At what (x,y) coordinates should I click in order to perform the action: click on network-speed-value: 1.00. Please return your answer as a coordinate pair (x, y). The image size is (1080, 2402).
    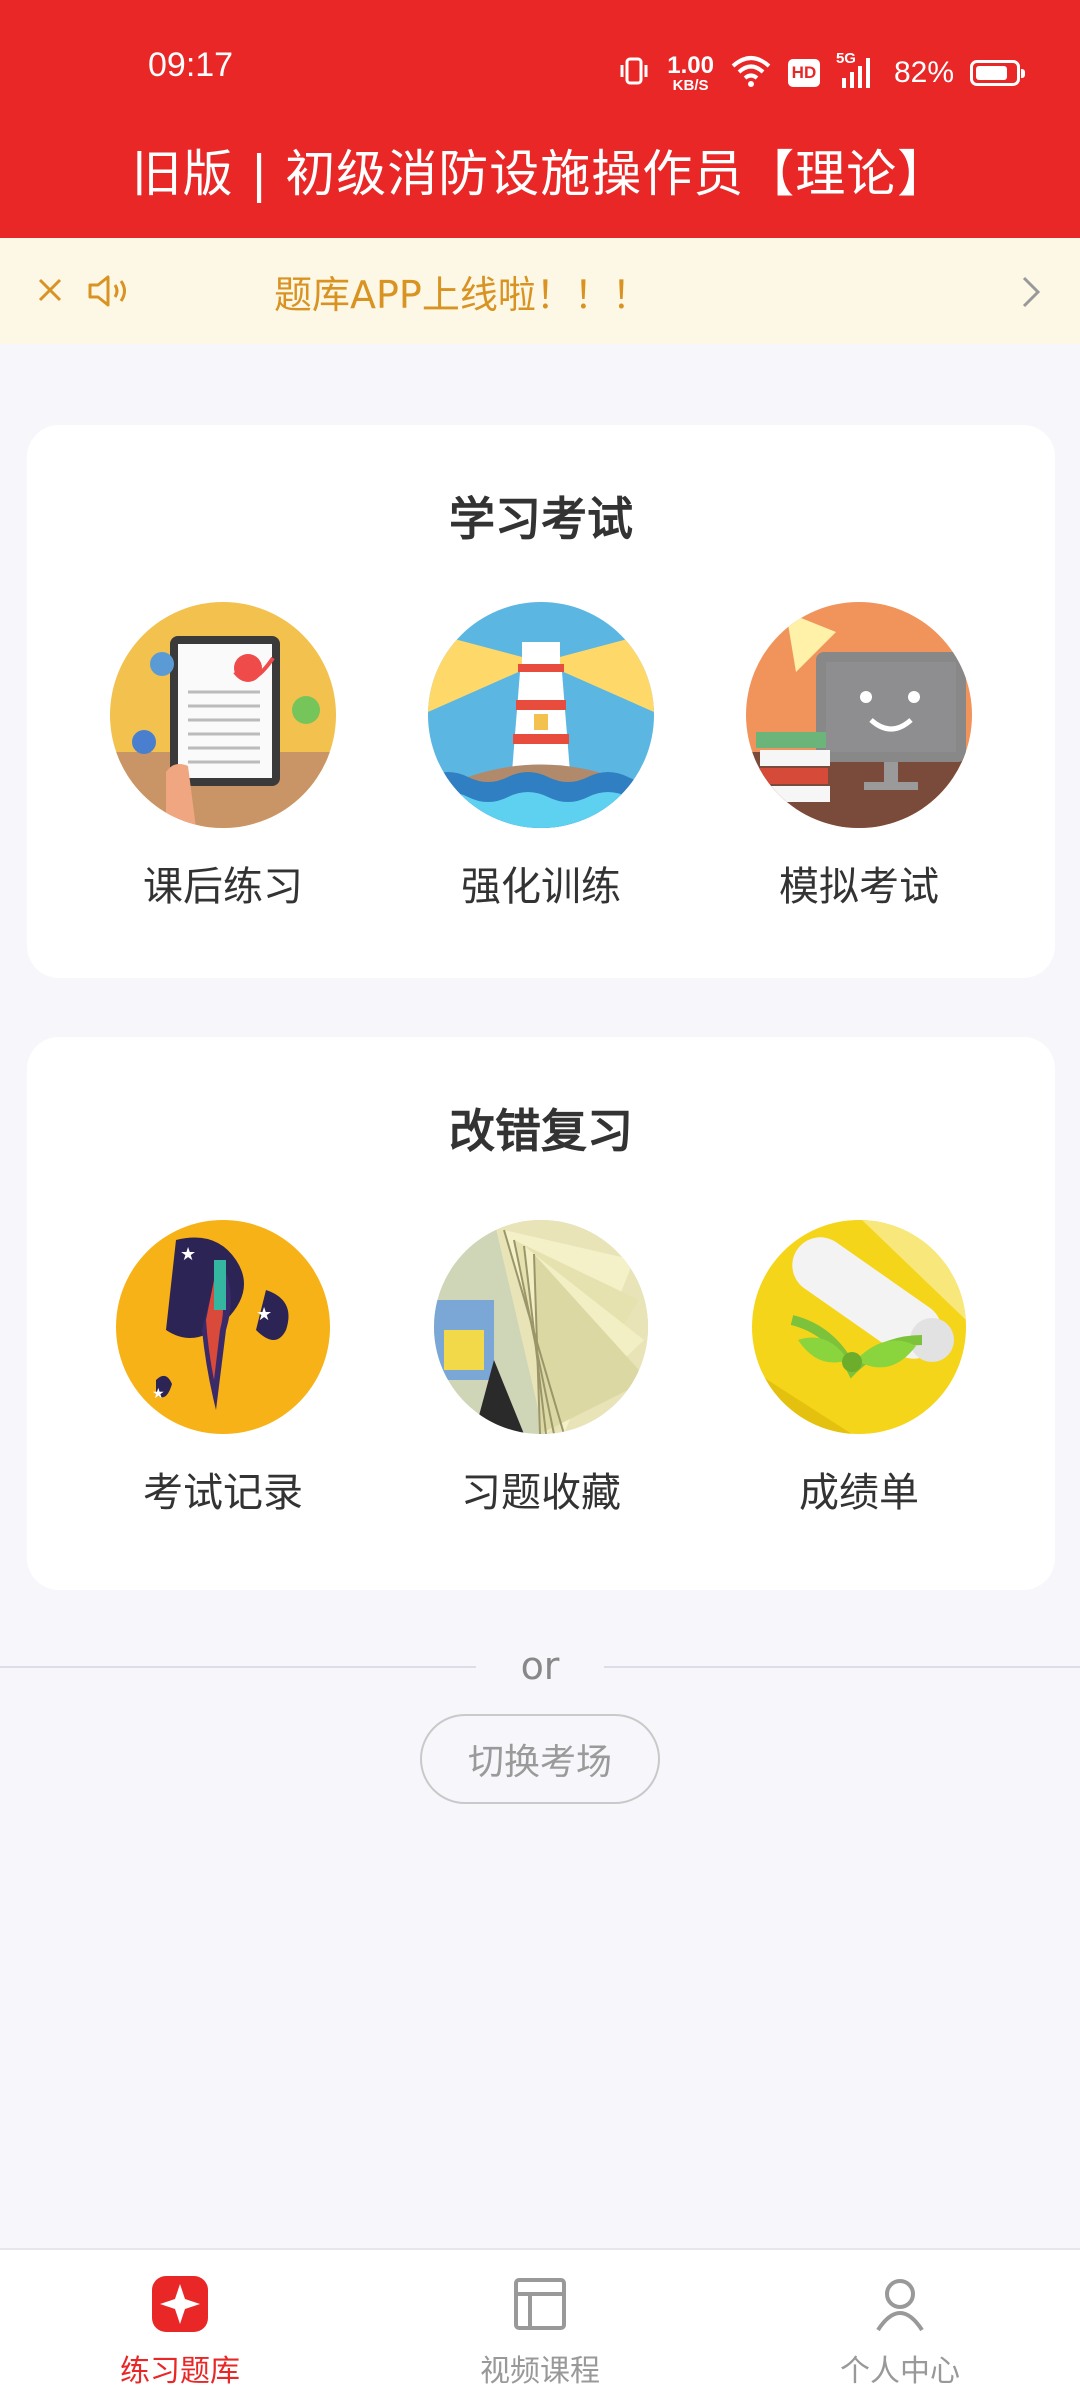
    Looking at the image, I should click on (690, 65).